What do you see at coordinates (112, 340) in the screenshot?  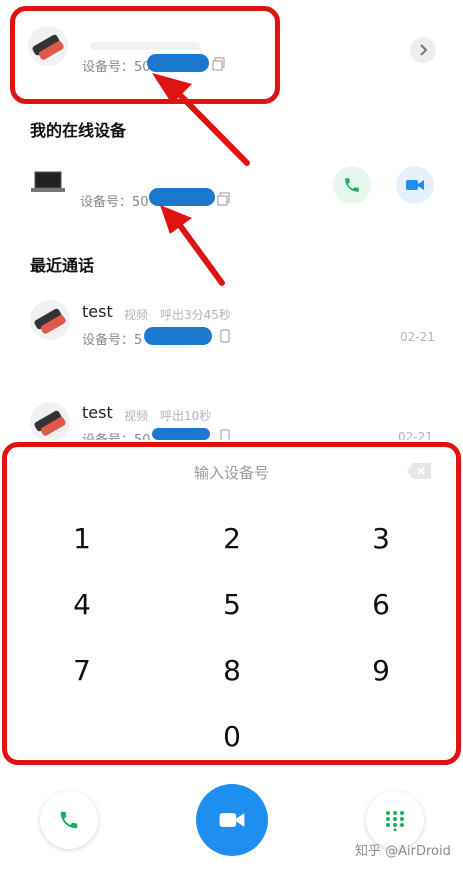 I see `call-device-id: 设备号：5` at bounding box center [112, 340].